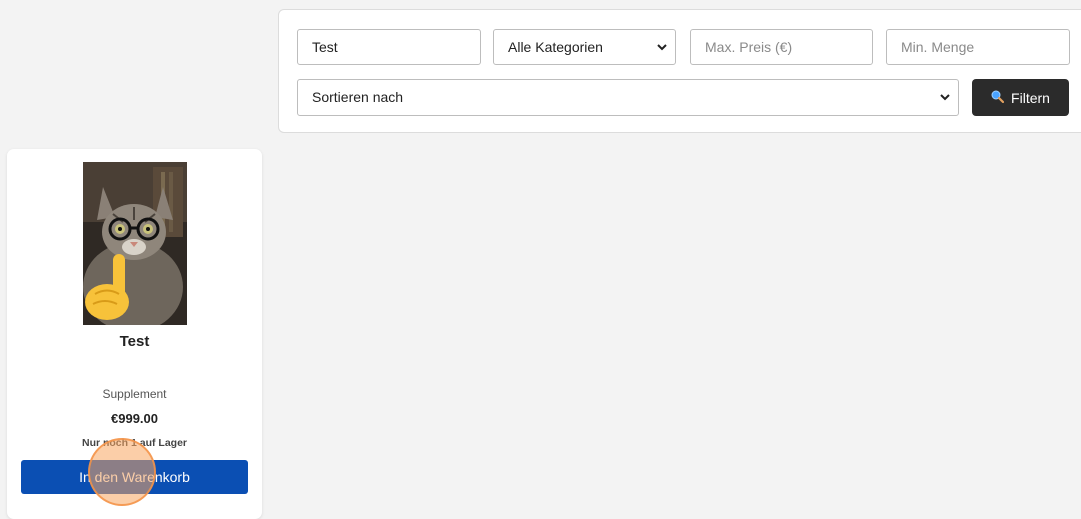 This screenshot has width=1081, height=519. What do you see at coordinates (938, 47) in the screenshot?
I see `min-quantity-placeholder: Min. Menge` at bounding box center [938, 47].